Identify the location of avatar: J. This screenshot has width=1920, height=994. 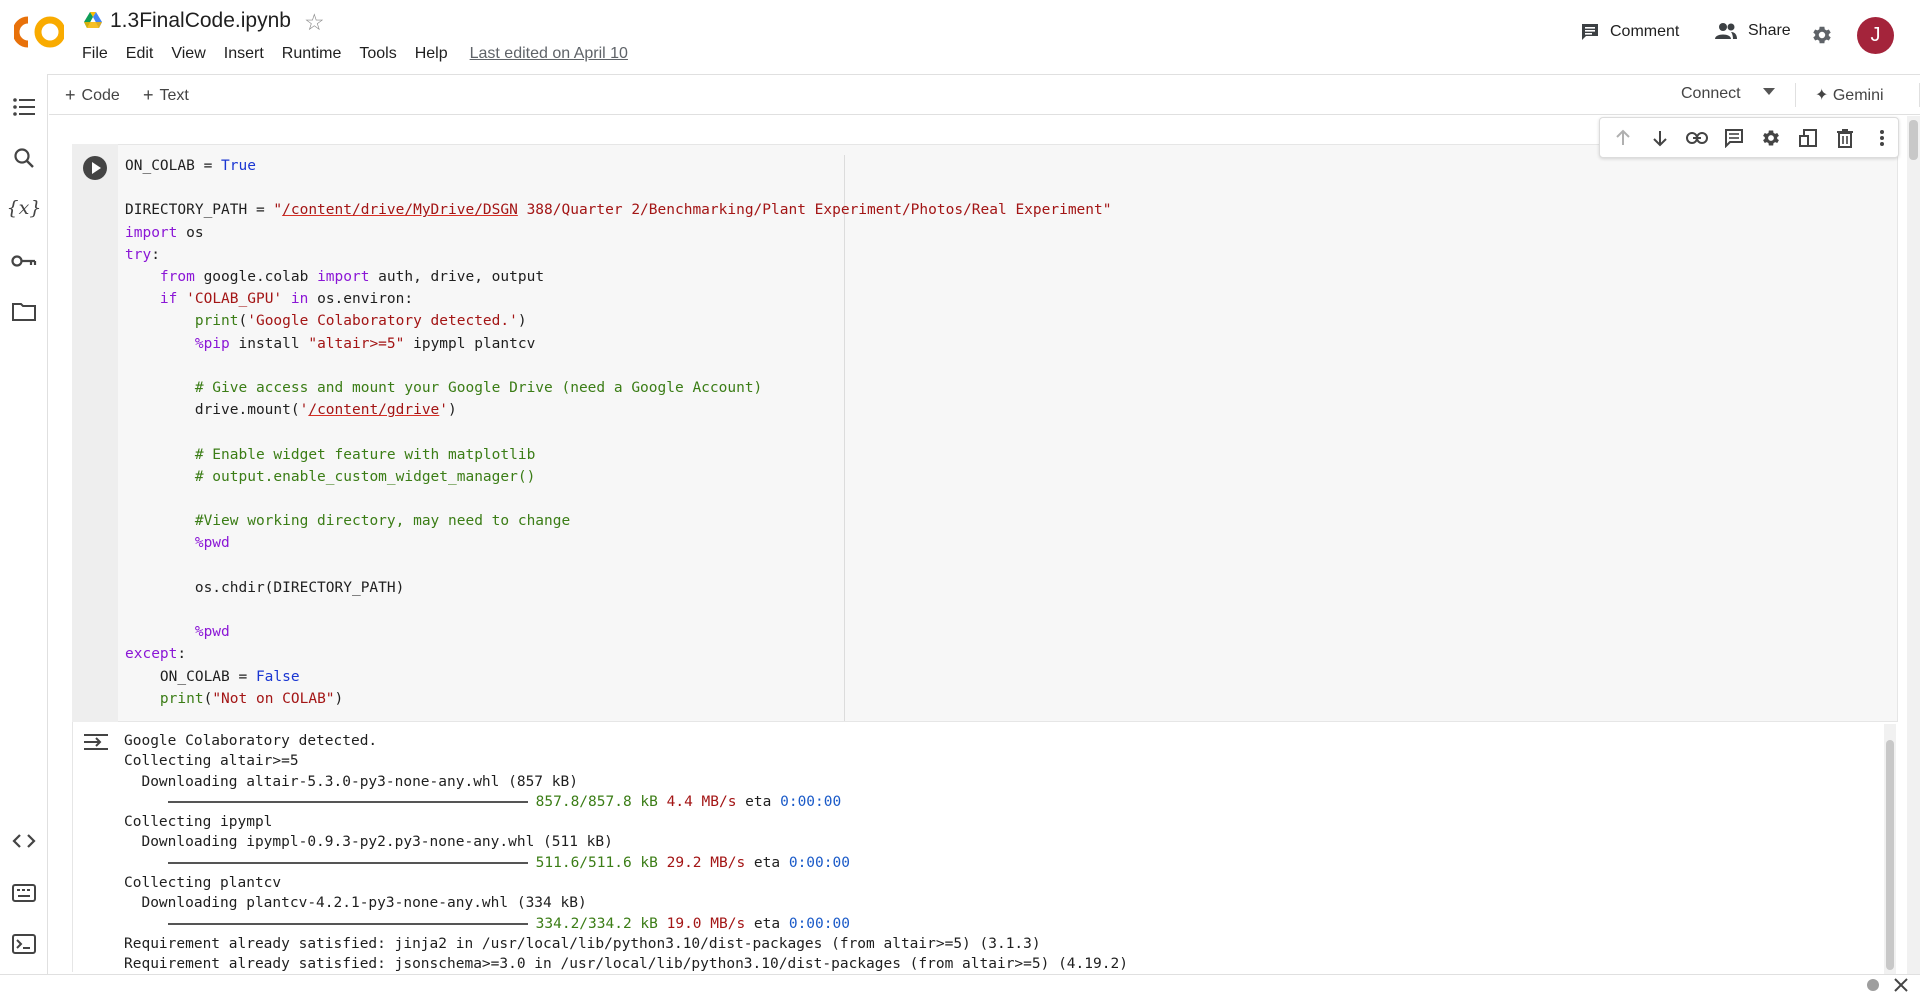
(1875, 35).